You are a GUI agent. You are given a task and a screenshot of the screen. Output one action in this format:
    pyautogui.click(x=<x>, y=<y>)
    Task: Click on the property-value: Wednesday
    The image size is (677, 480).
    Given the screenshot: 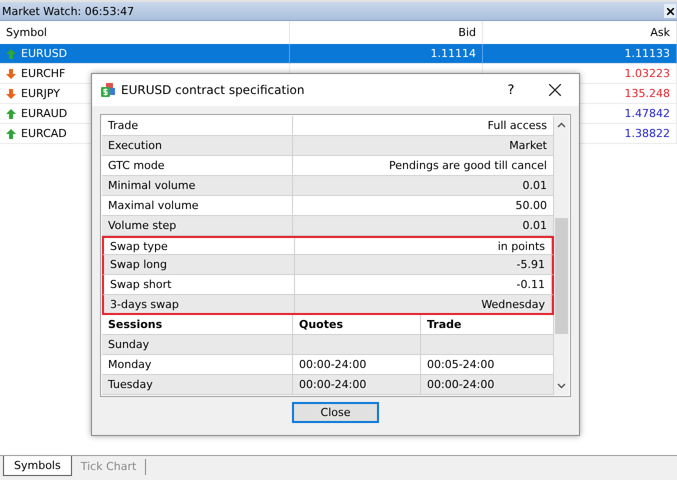 What is the action you would take?
    pyautogui.click(x=423, y=304)
    